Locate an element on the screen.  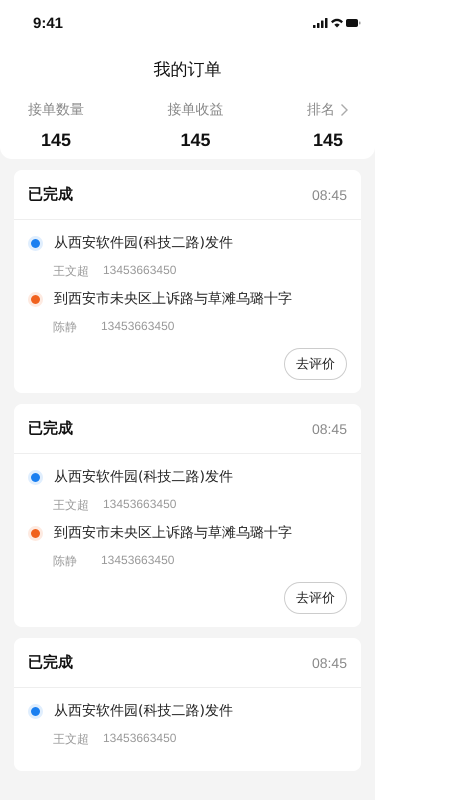
stat-label: 接单收益 is located at coordinates (196, 110).